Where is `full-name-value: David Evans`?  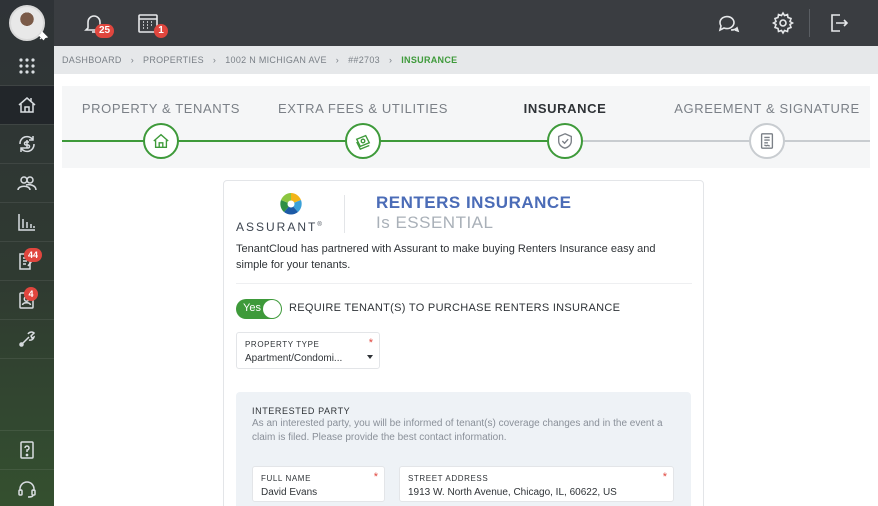
full-name-value: David Evans is located at coordinates (289, 492).